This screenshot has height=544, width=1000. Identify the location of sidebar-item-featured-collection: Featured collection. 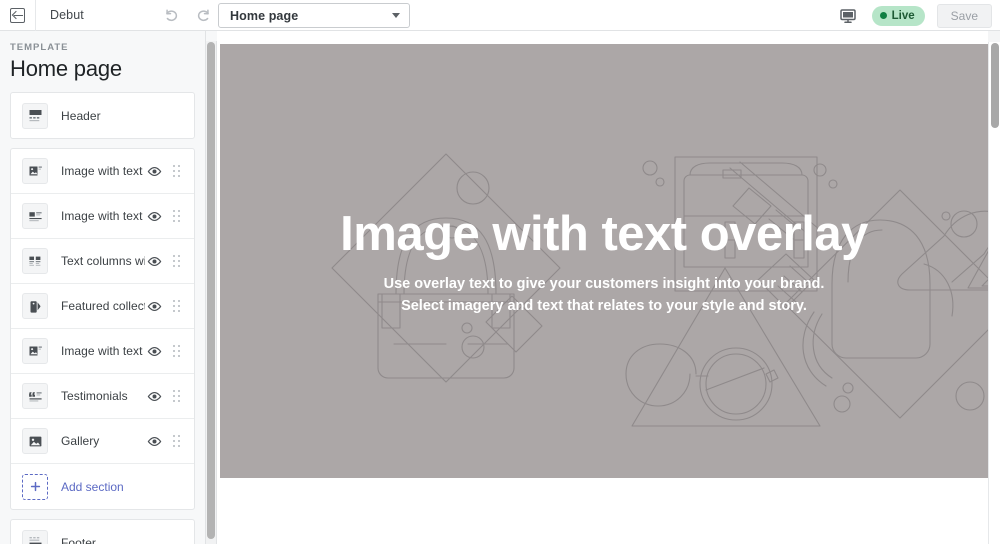
(102, 306).